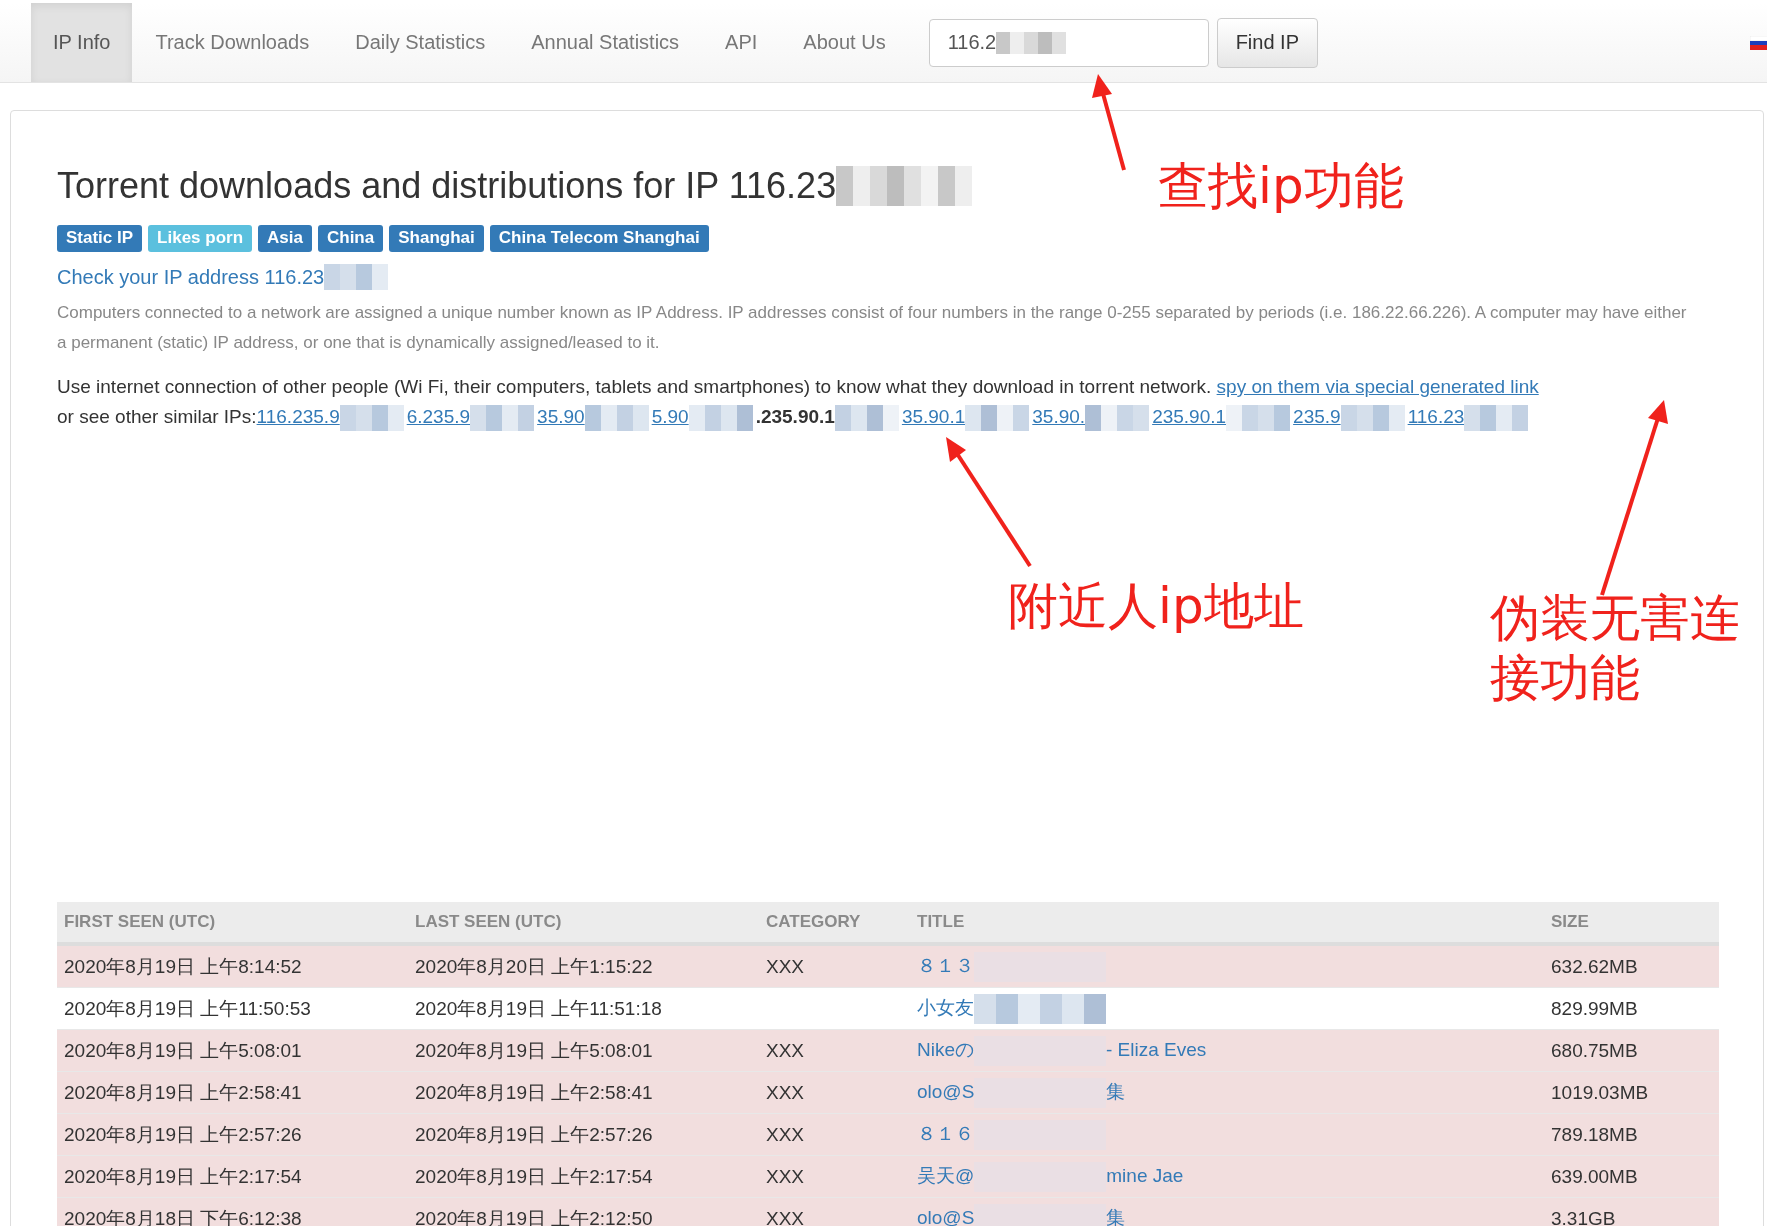 The height and width of the screenshot is (1226, 1767). I want to click on similar-ip-link: 116.23, so click(1436, 416).